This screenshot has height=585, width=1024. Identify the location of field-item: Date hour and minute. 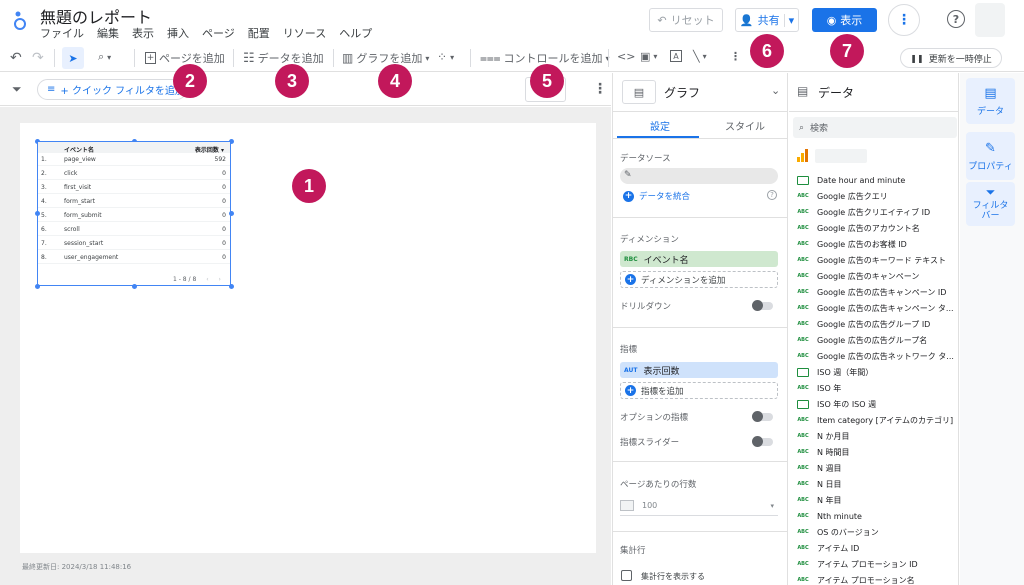
(877, 180).